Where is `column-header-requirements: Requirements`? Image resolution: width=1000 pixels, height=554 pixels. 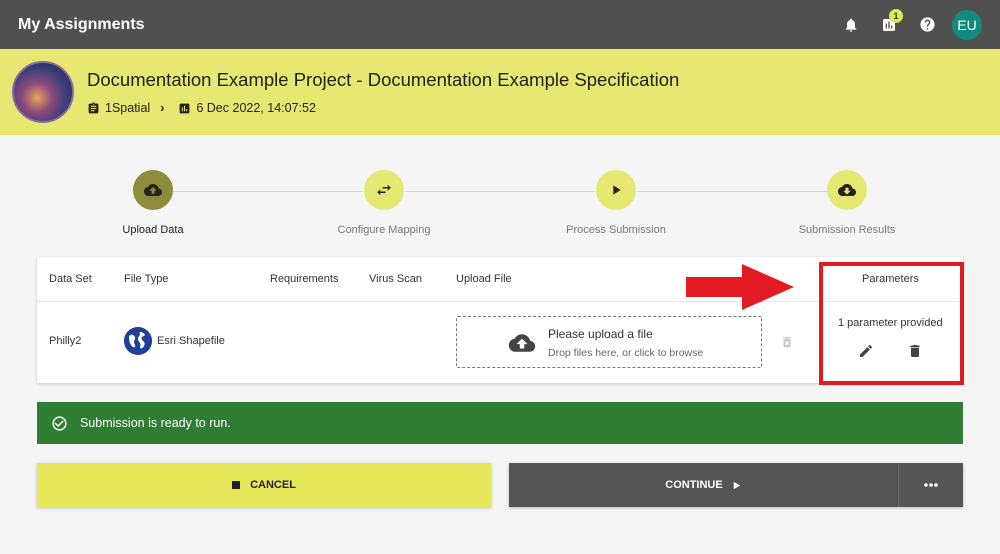
column-header-requirements: Requirements is located at coordinates (304, 279).